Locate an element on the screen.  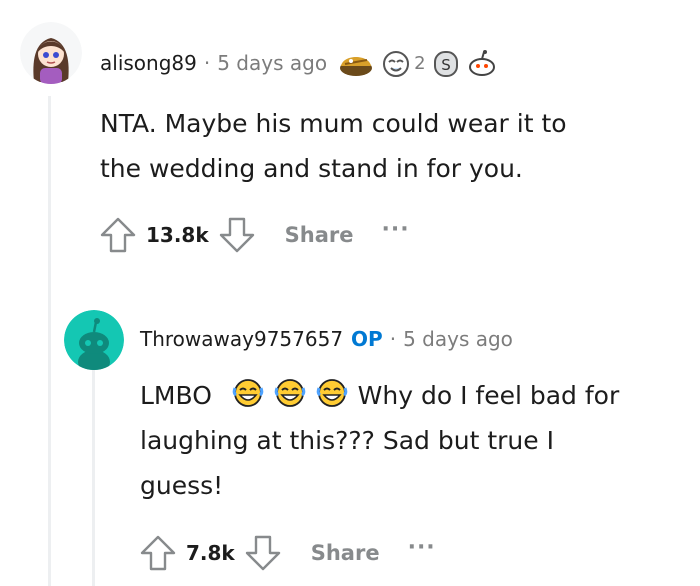
award-count: 2 is located at coordinates (420, 63).